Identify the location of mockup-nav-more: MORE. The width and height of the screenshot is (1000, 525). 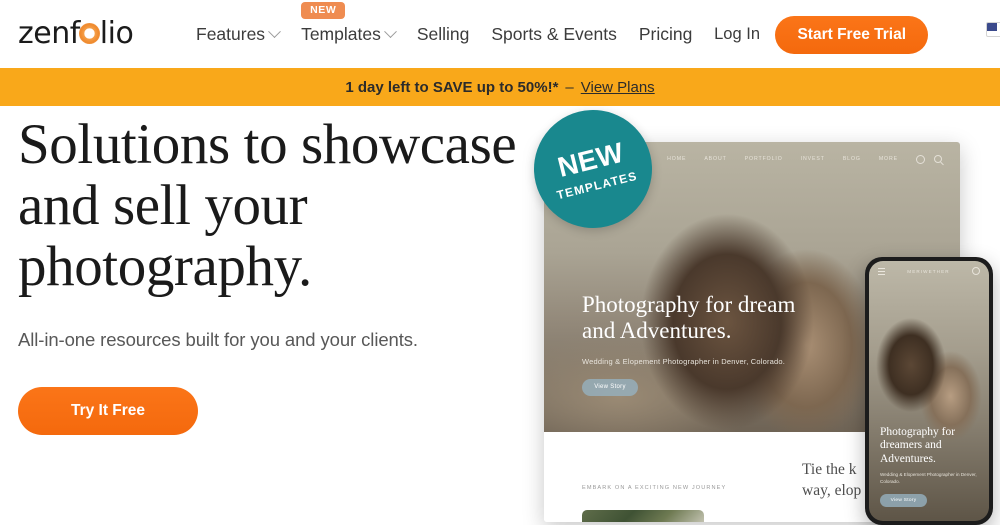
(888, 159).